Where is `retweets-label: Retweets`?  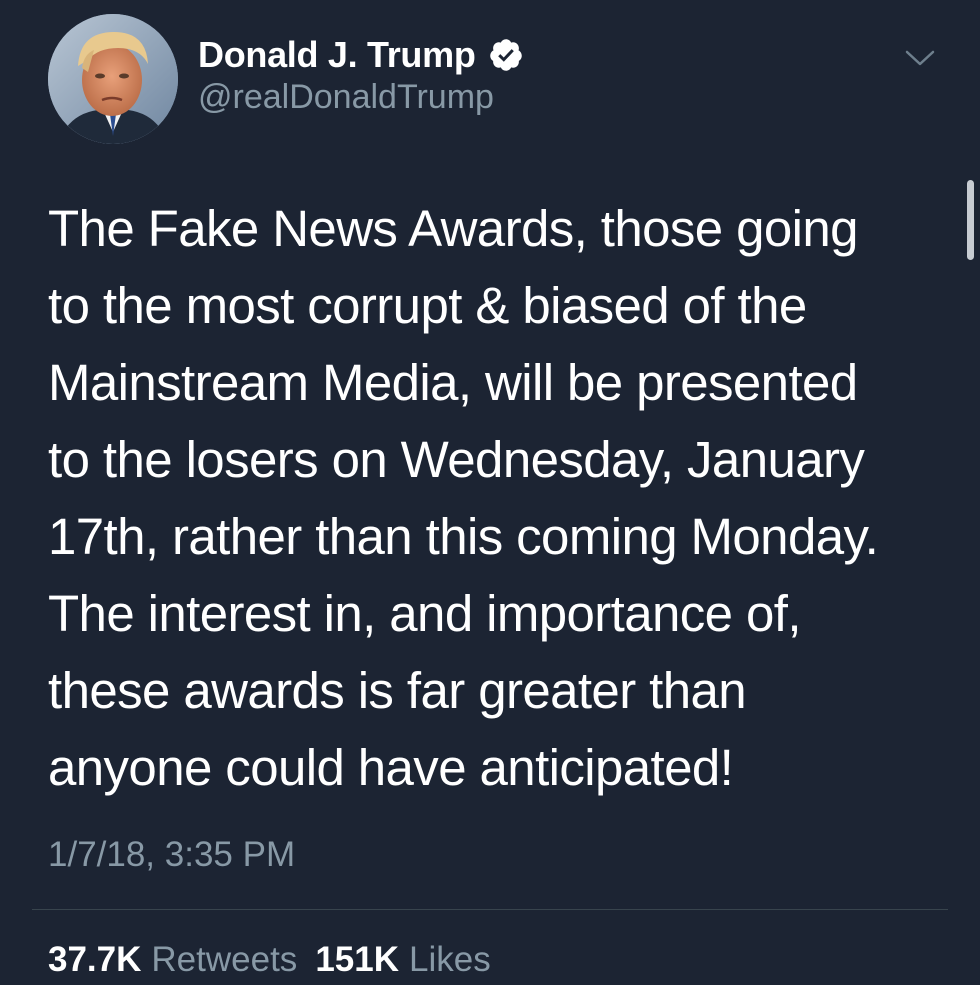 retweets-label: Retweets is located at coordinates (224, 959).